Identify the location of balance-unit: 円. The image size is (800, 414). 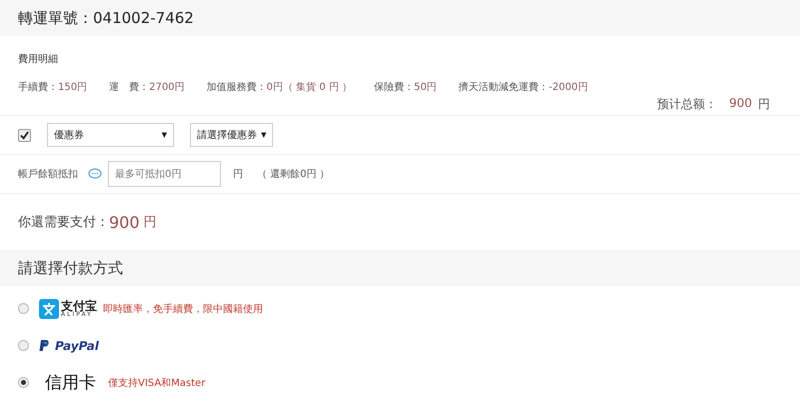
(238, 174).